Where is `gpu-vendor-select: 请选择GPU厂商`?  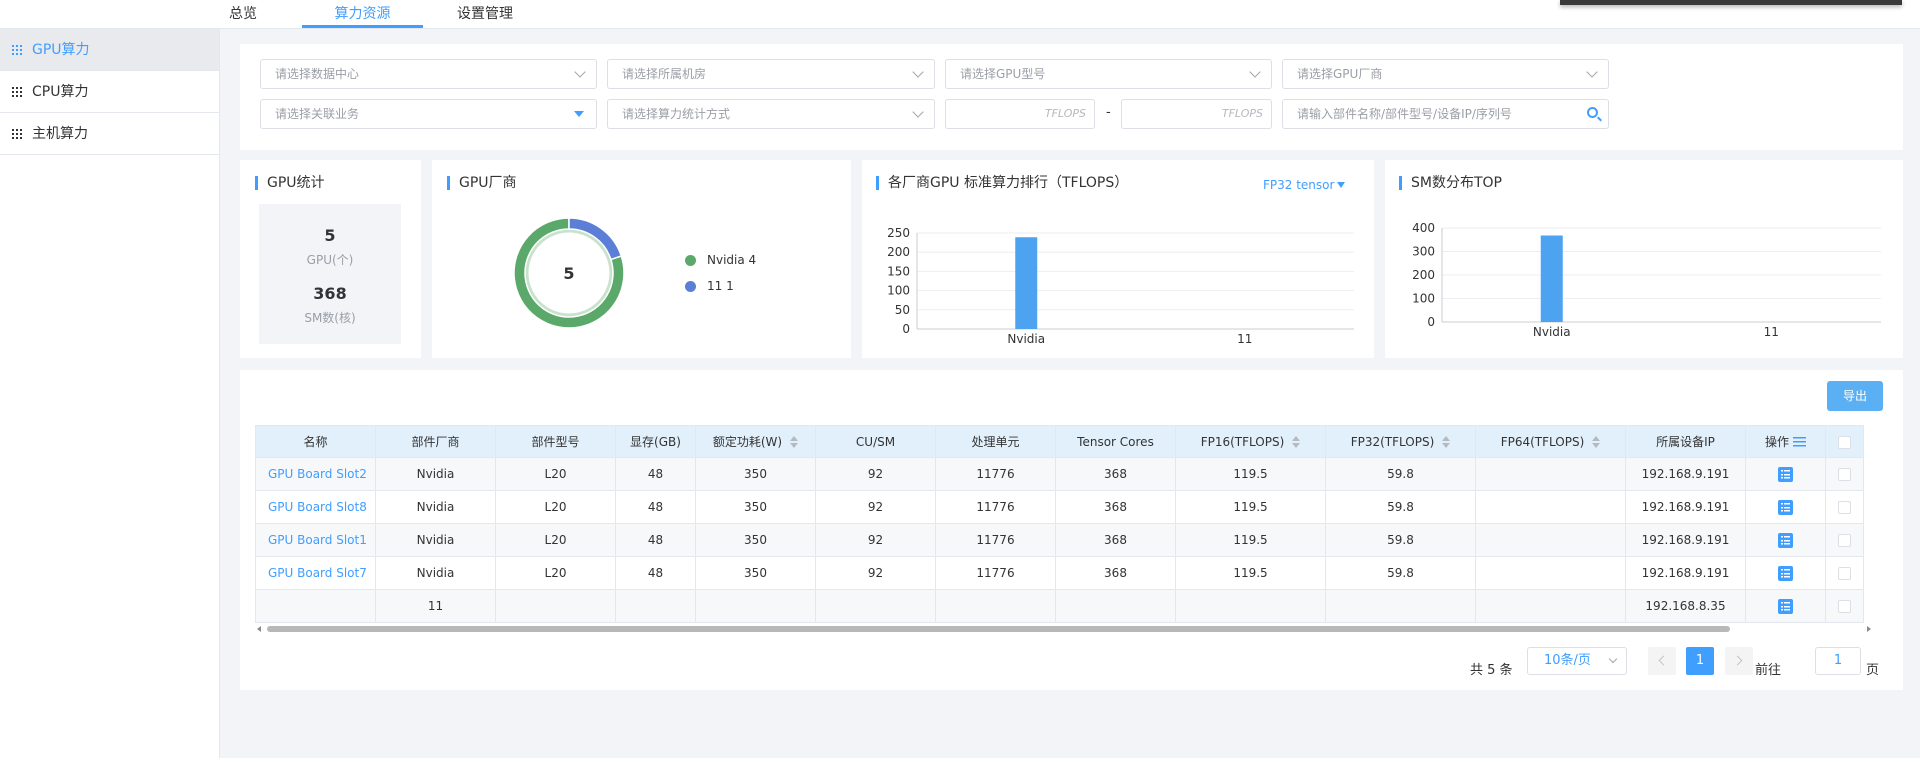
gpu-vendor-select: 请选择GPU厂商 is located at coordinates (1445, 74).